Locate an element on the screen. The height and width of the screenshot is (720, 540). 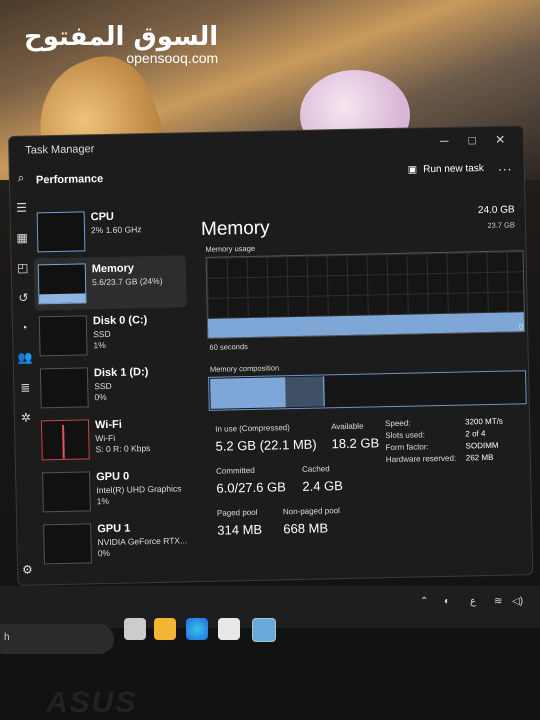
cached-label: Cached is located at coordinates (315, 469).